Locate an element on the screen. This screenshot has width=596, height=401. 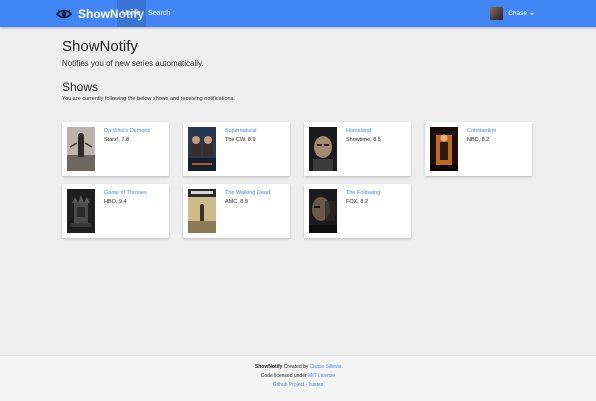
eye-icon is located at coordinates (64, 14).